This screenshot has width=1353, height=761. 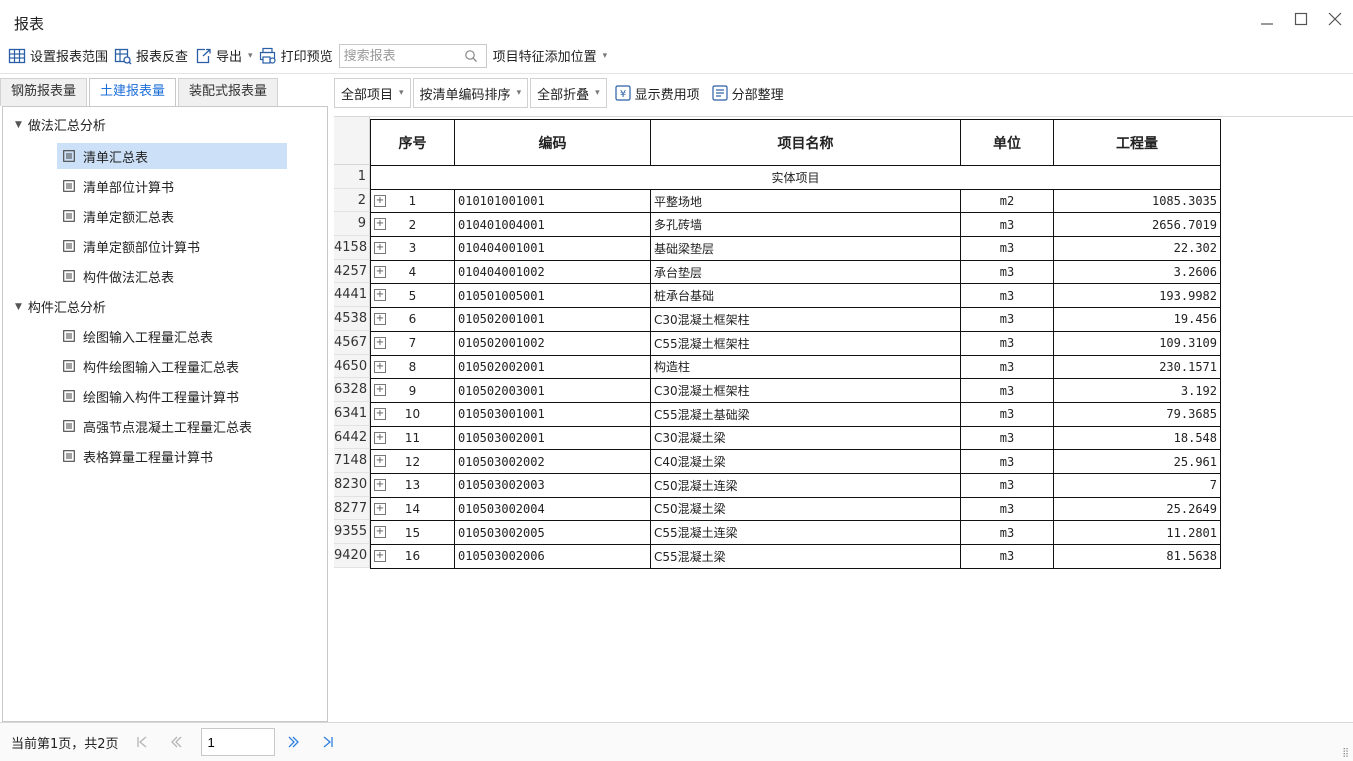 What do you see at coordinates (657, 93) in the screenshot?
I see `show-fees-button: ¥ 显示费用项` at bounding box center [657, 93].